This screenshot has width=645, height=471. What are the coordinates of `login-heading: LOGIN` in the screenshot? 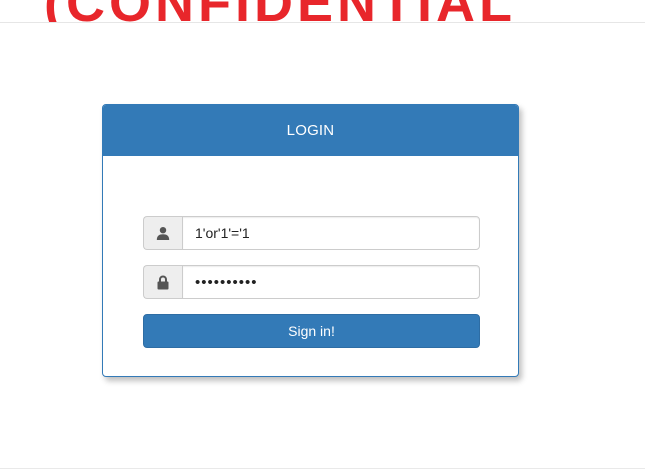 It's located at (310, 130).